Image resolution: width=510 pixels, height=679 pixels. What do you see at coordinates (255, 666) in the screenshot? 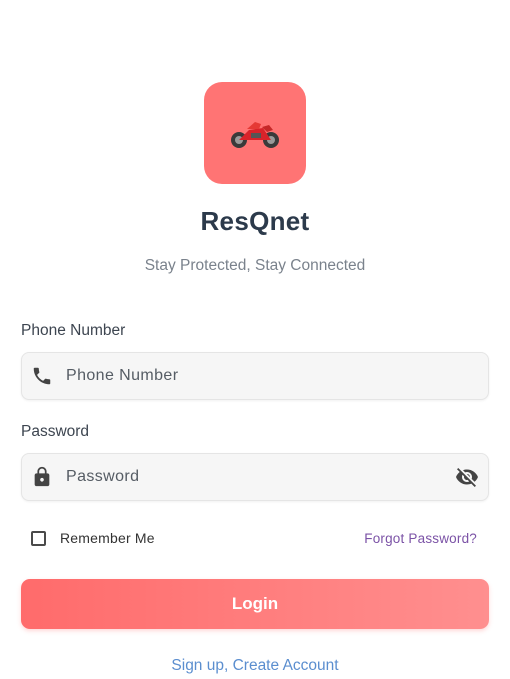
I see `signup-link: Sign up, Create Account` at bounding box center [255, 666].